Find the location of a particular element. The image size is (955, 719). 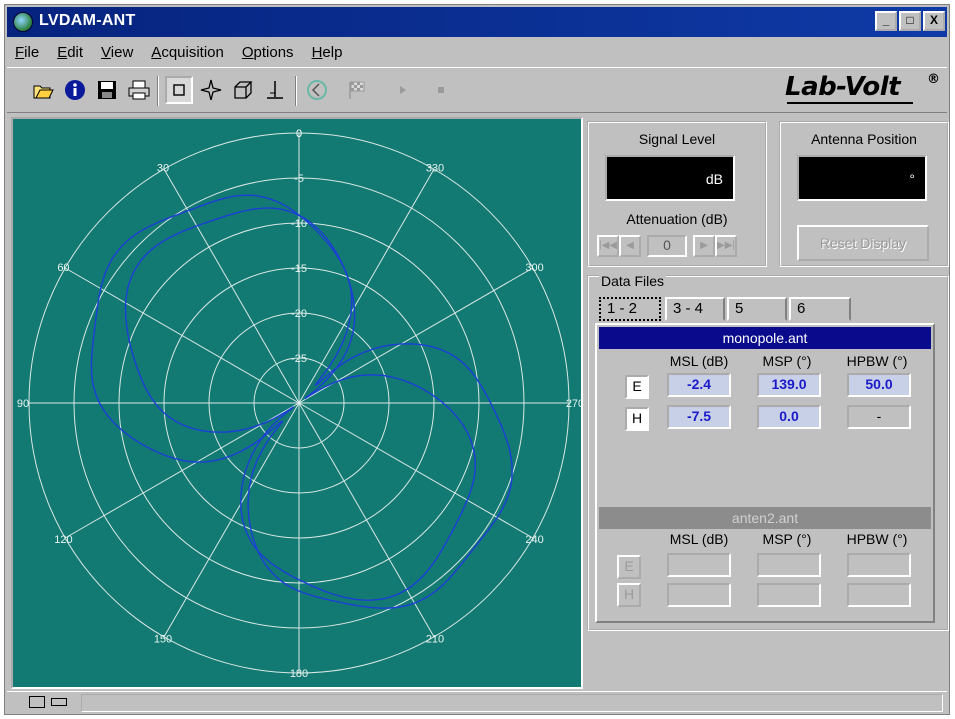

file2-e-msl is located at coordinates (699, 565).